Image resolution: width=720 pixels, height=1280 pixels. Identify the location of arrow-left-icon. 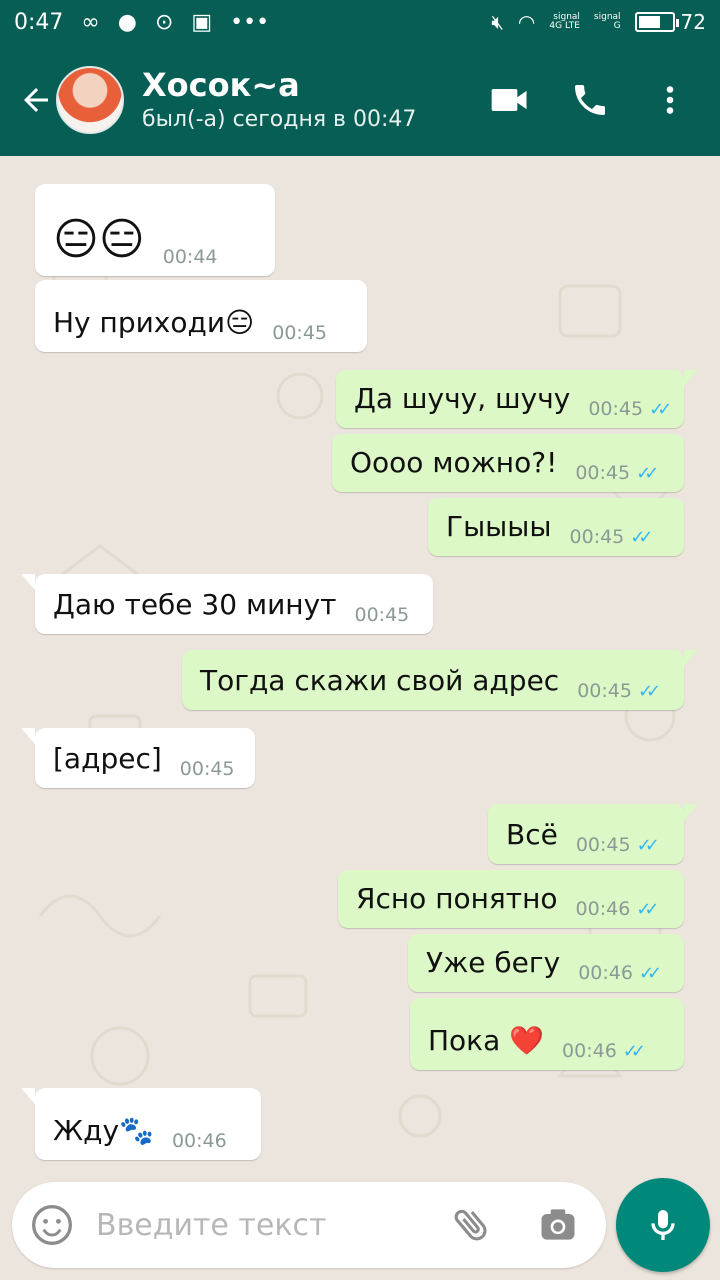
(36, 100).